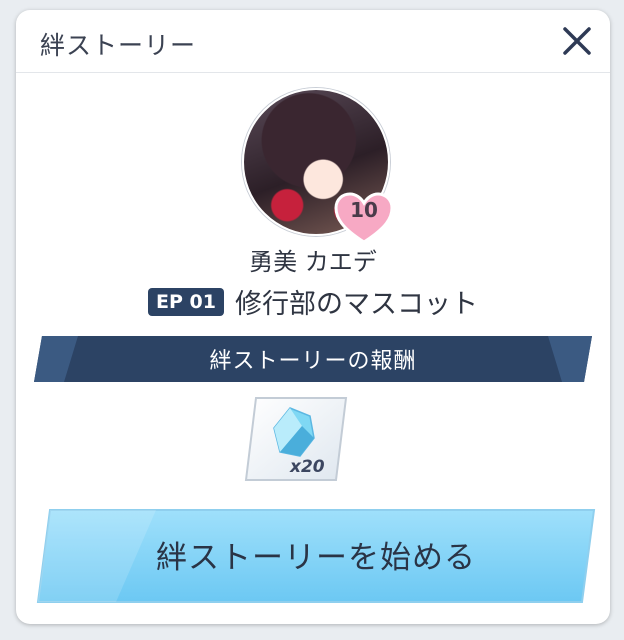 The image size is (624, 640). What do you see at coordinates (307, 467) in the screenshot?
I see `reward-quantity: x20` at bounding box center [307, 467].